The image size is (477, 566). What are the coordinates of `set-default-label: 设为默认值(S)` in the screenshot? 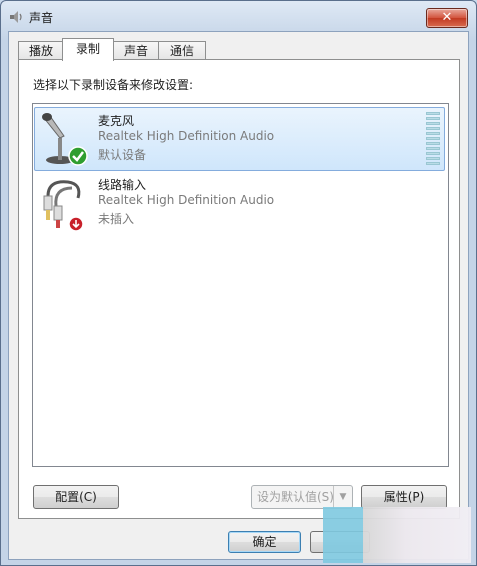 It's located at (295, 497).